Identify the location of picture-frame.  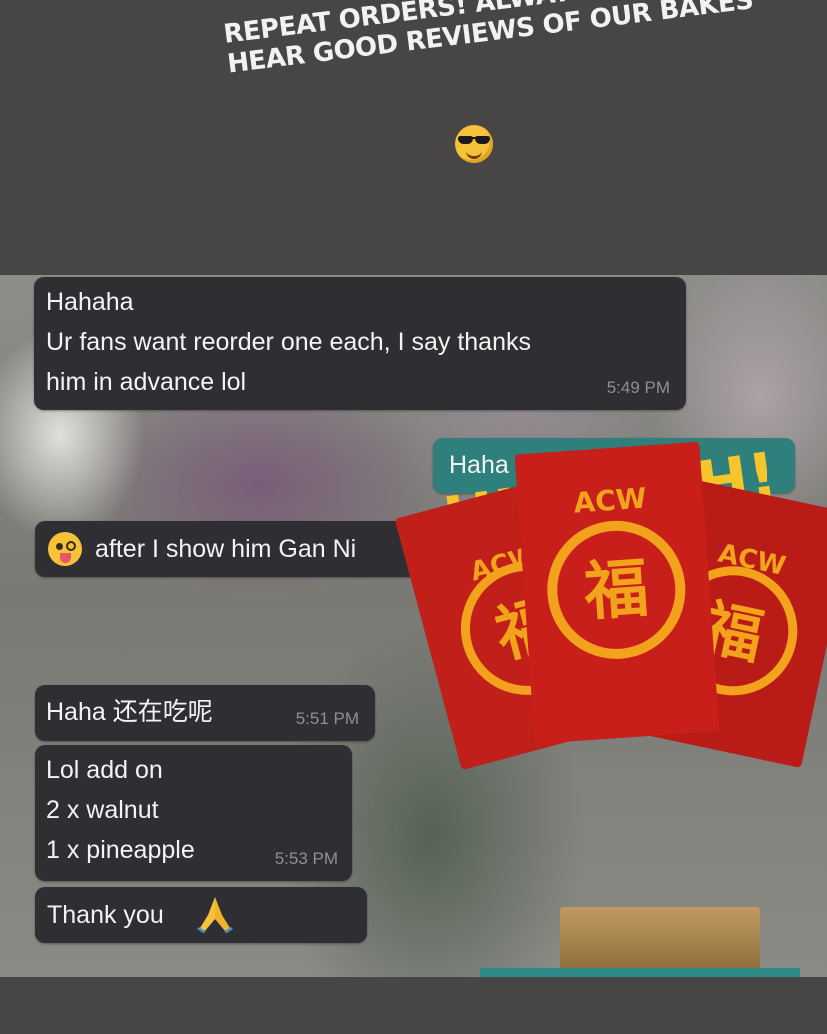
(660, 942).